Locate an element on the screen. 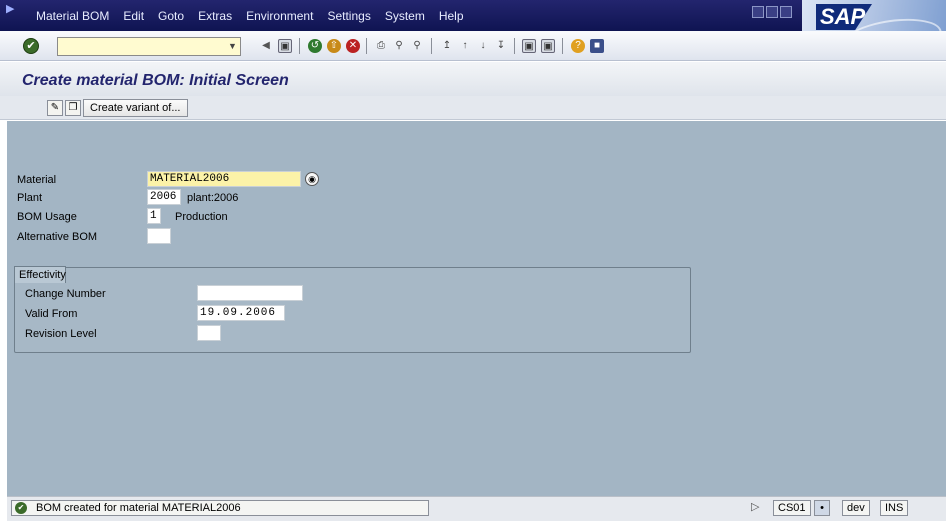 The height and width of the screenshot is (521, 946). sap-menu-icon: ▶ is located at coordinates (12, 8).